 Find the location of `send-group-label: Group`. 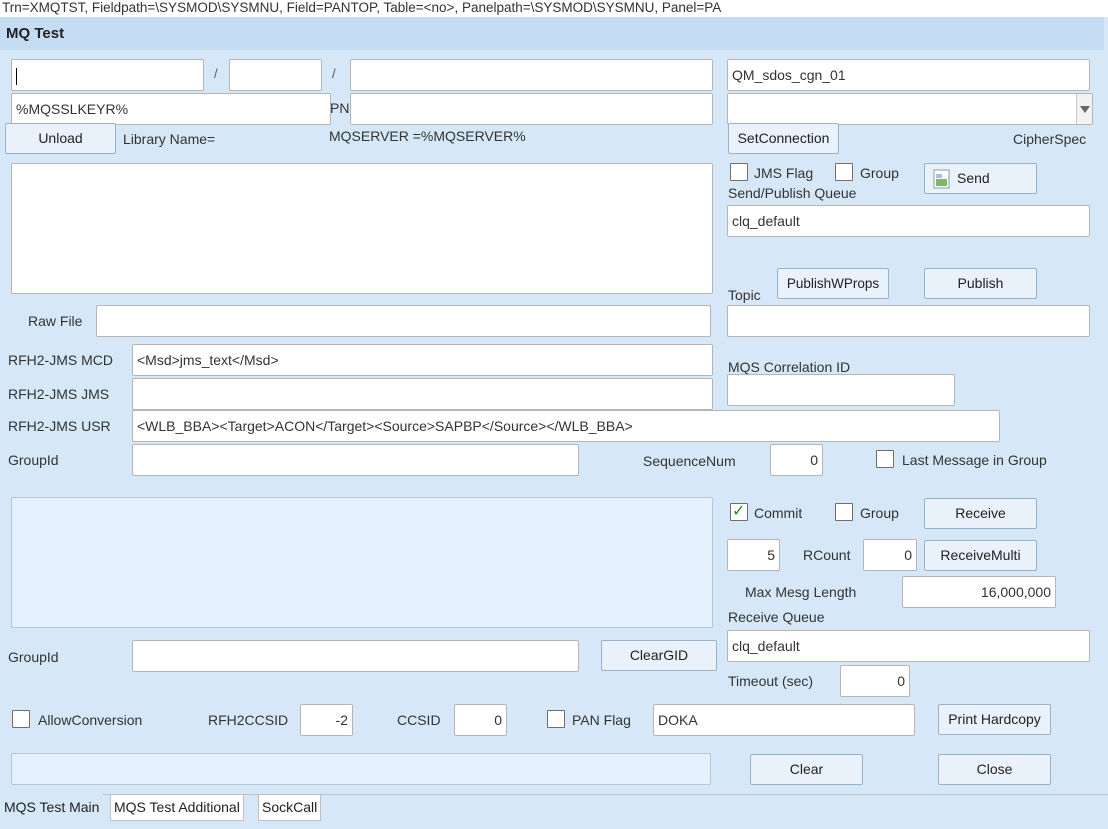

send-group-label: Group is located at coordinates (879, 173).